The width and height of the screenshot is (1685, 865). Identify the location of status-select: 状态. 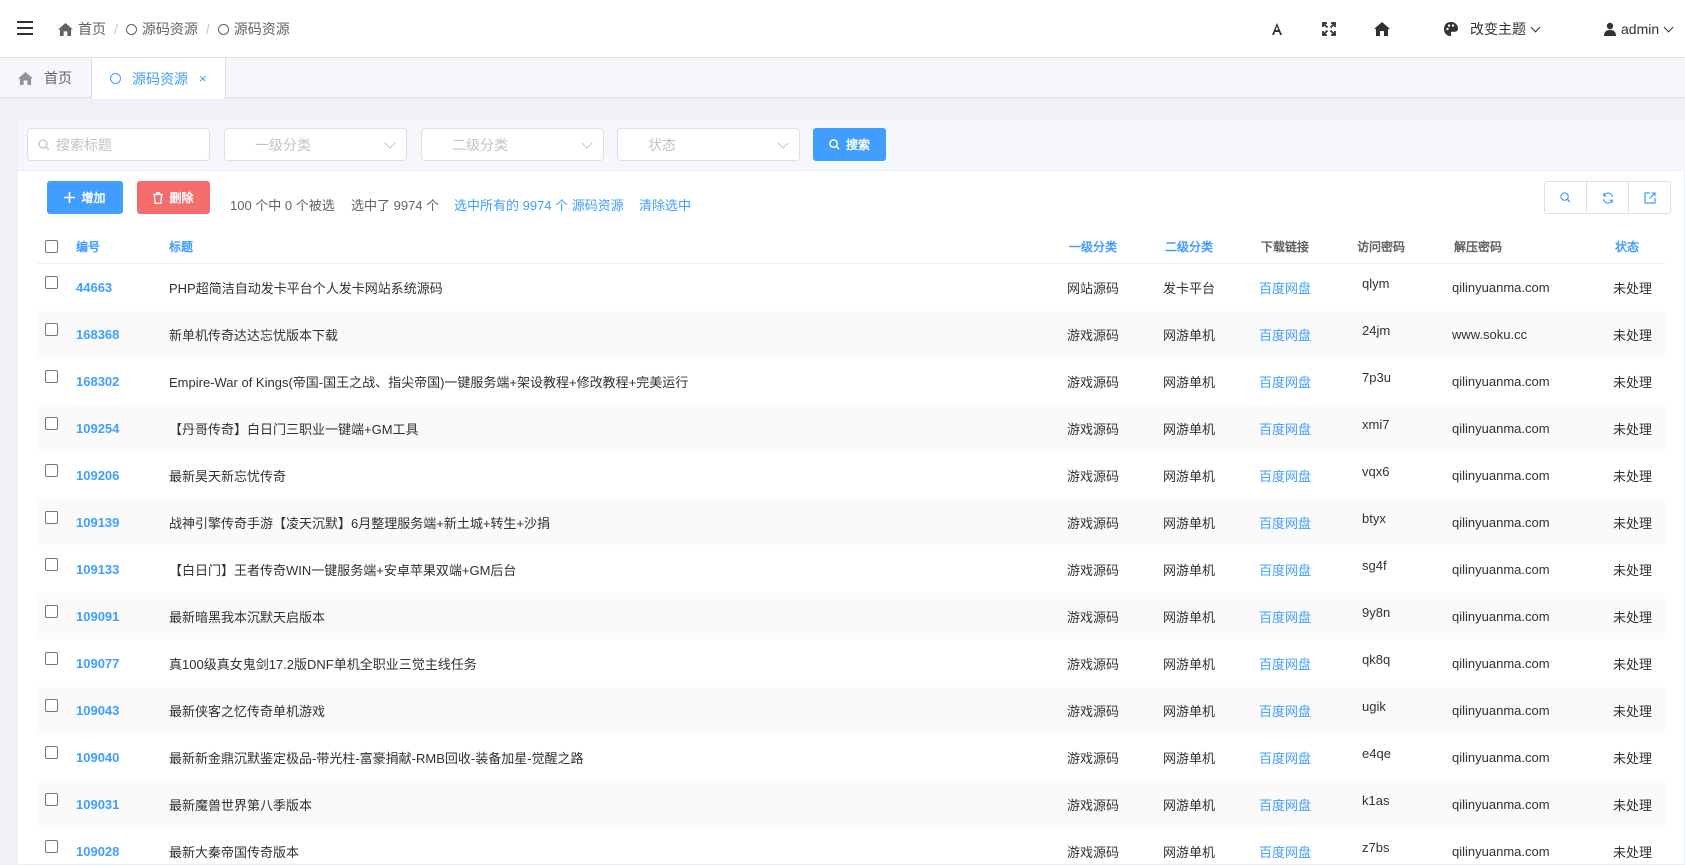
(708, 144).